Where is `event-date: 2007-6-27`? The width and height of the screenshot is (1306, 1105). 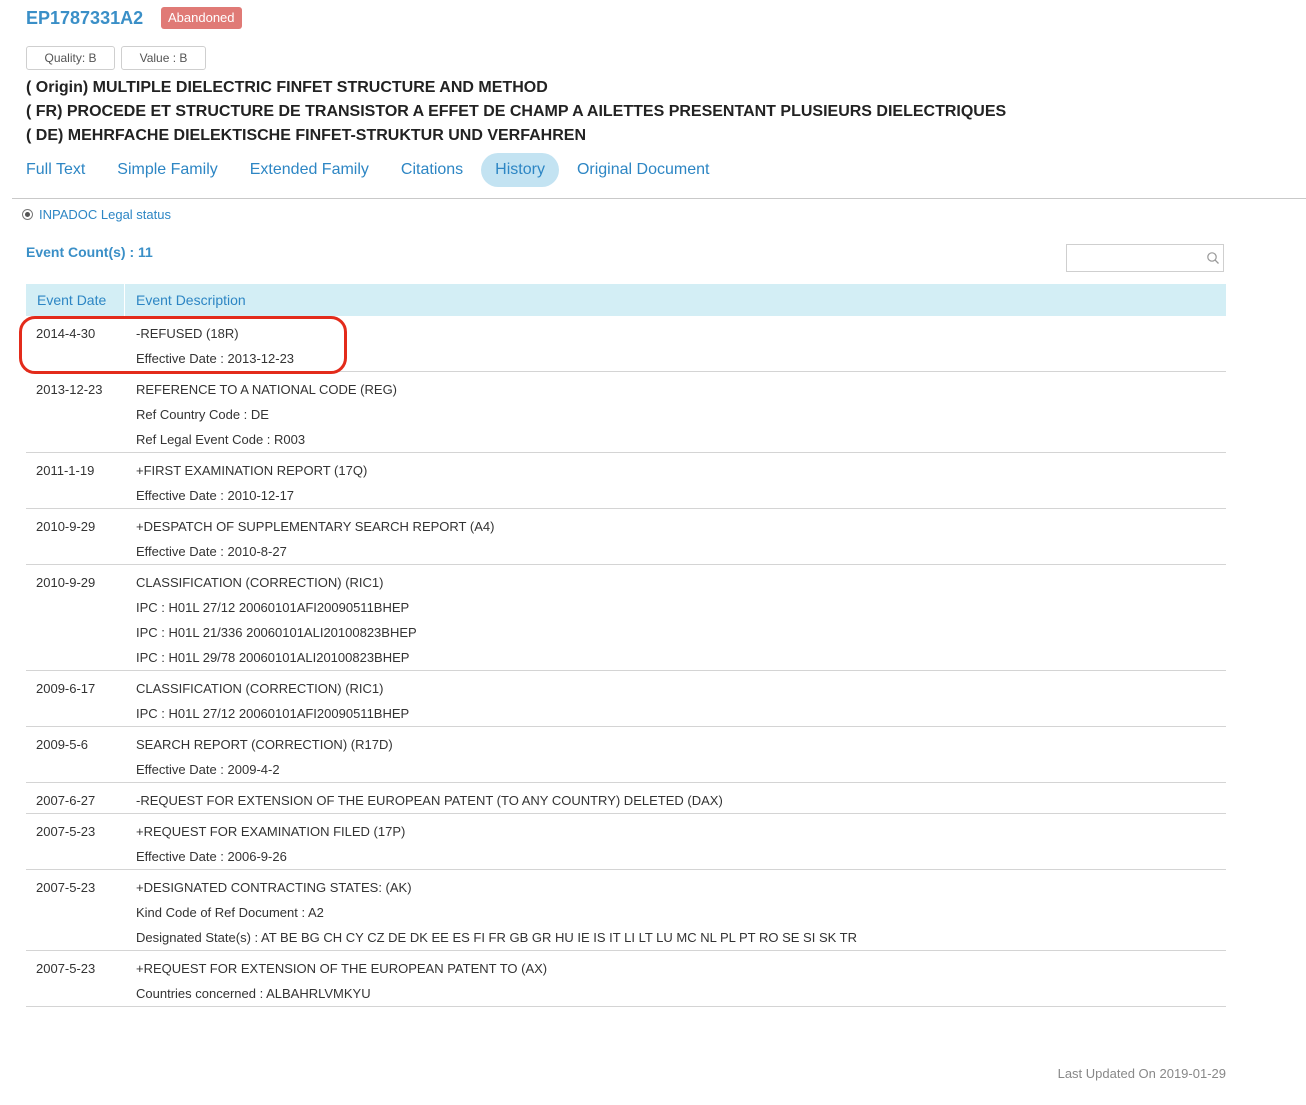 event-date: 2007-6-27 is located at coordinates (66, 800).